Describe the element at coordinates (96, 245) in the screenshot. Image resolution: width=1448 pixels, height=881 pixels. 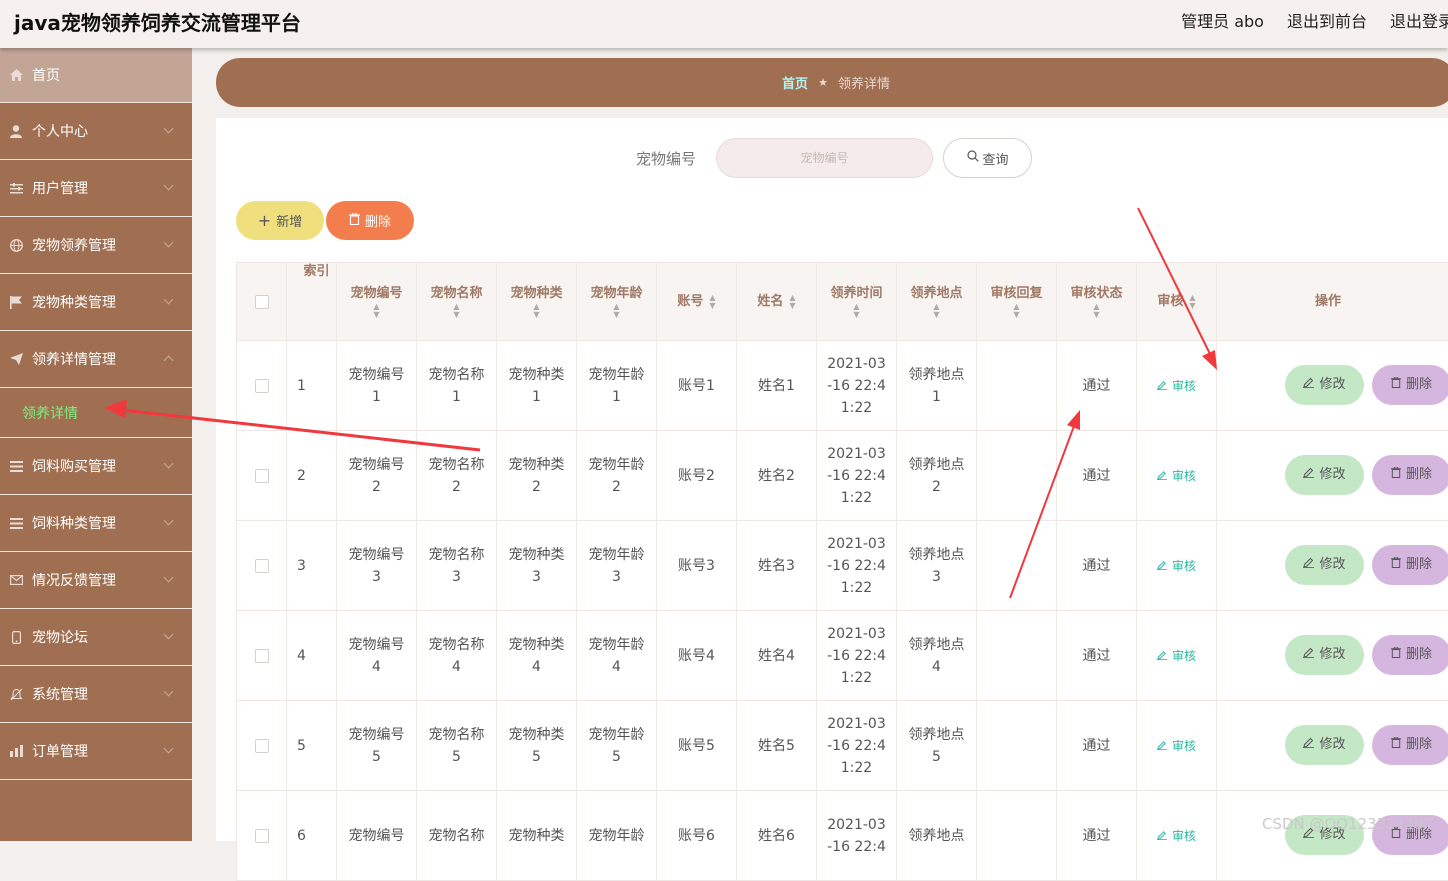
I see `sidebar-item-pet-adoption: 宠物领养管理` at that location.